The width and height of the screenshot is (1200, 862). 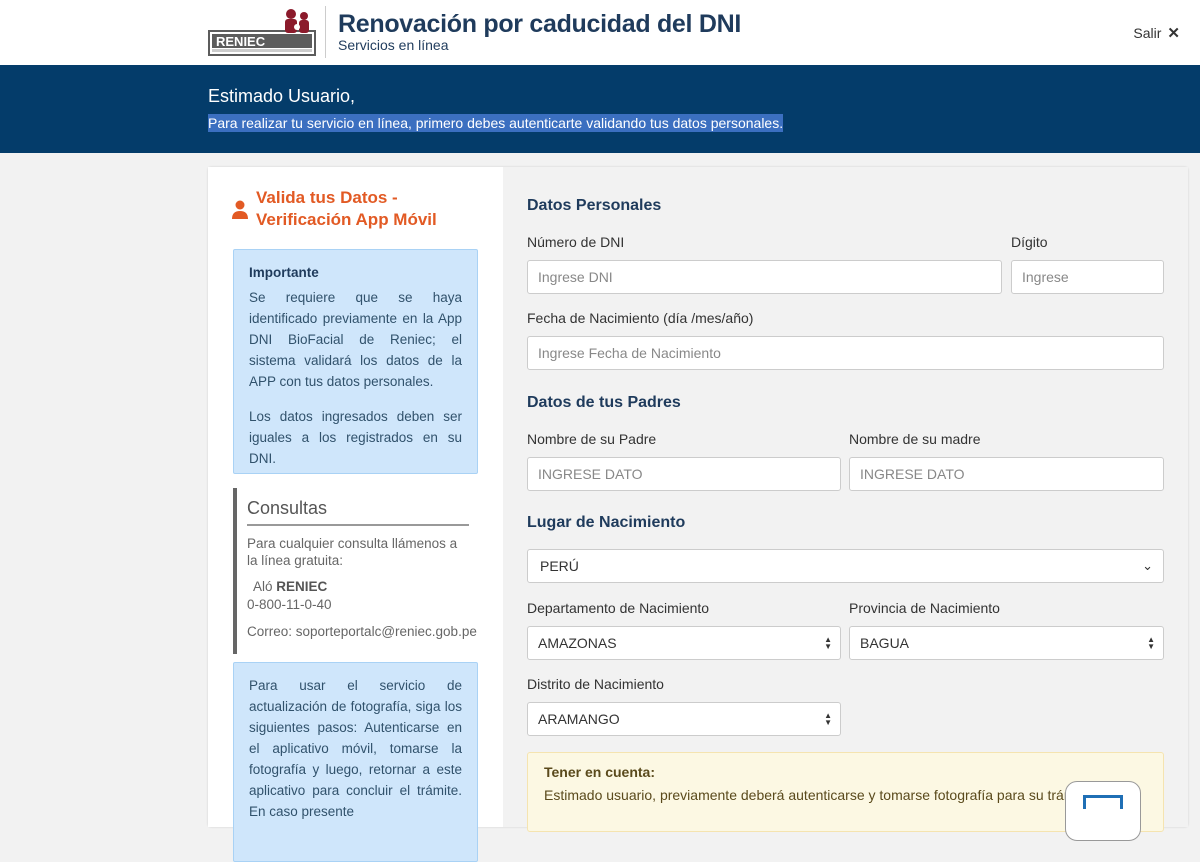 What do you see at coordinates (599, 772) in the screenshot?
I see `notice-title: Tener en cuenta:` at bounding box center [599, 772].